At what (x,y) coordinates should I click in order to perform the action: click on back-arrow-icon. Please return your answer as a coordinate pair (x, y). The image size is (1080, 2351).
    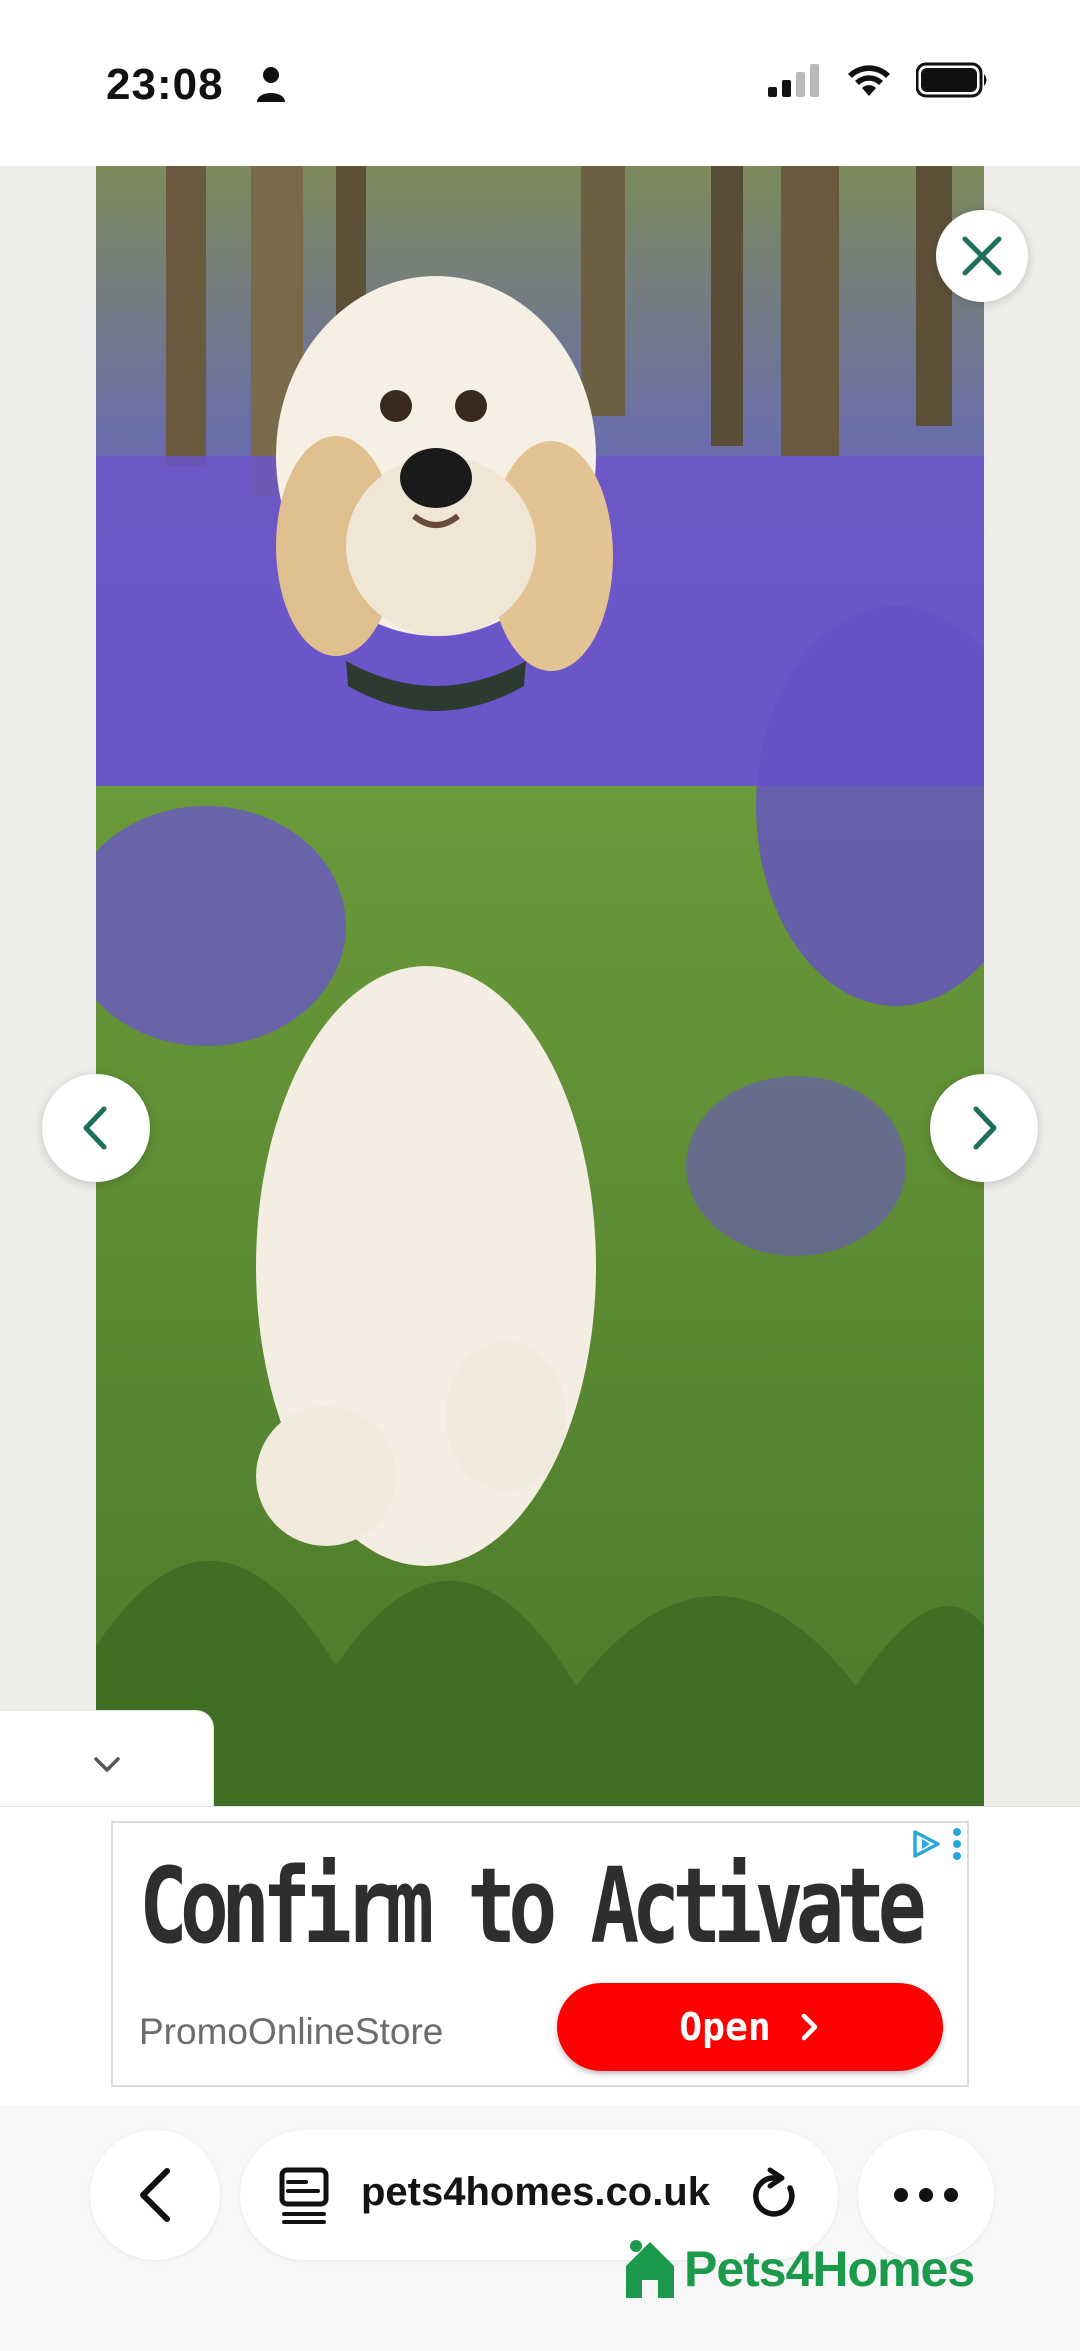
    Looking at the image, I should click on (155, 2195).